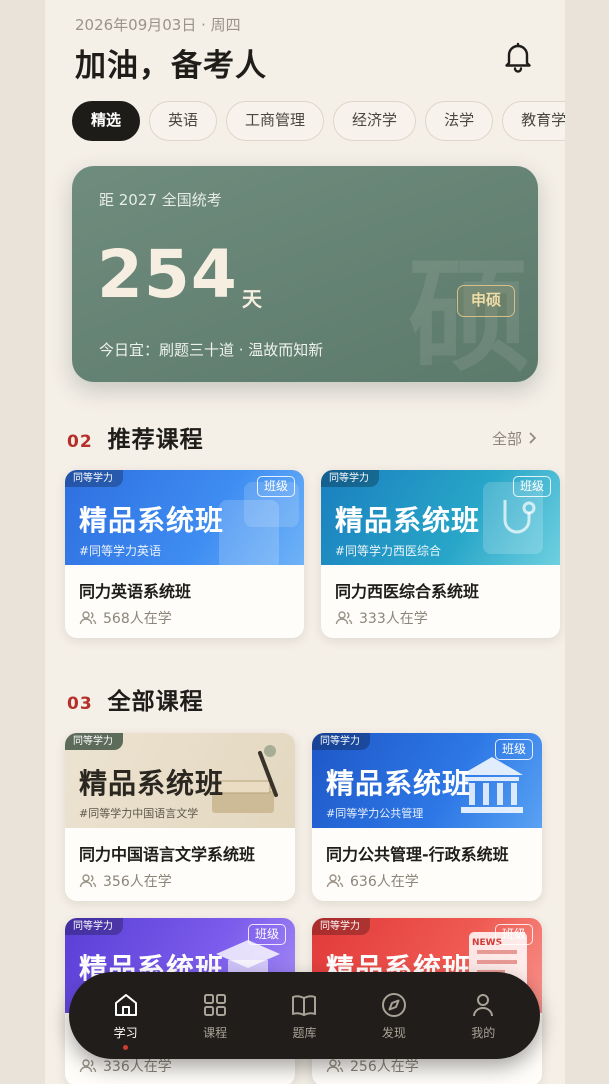 This screenshot has height=1084, width=609. What do you see at coordinates (160, 200) in the screenshot?
I see `countdown-label: 距 2027 全国统考` at bounding box center [160, 200].